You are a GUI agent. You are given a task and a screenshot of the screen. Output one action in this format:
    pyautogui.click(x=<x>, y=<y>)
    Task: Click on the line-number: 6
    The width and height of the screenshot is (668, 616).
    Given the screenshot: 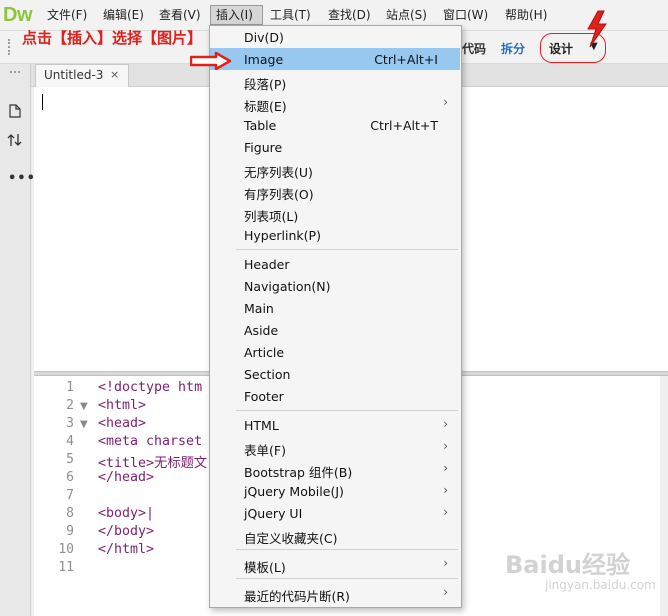 What is the action you would take?
    pyautogui.click(x=70, y=477)
    